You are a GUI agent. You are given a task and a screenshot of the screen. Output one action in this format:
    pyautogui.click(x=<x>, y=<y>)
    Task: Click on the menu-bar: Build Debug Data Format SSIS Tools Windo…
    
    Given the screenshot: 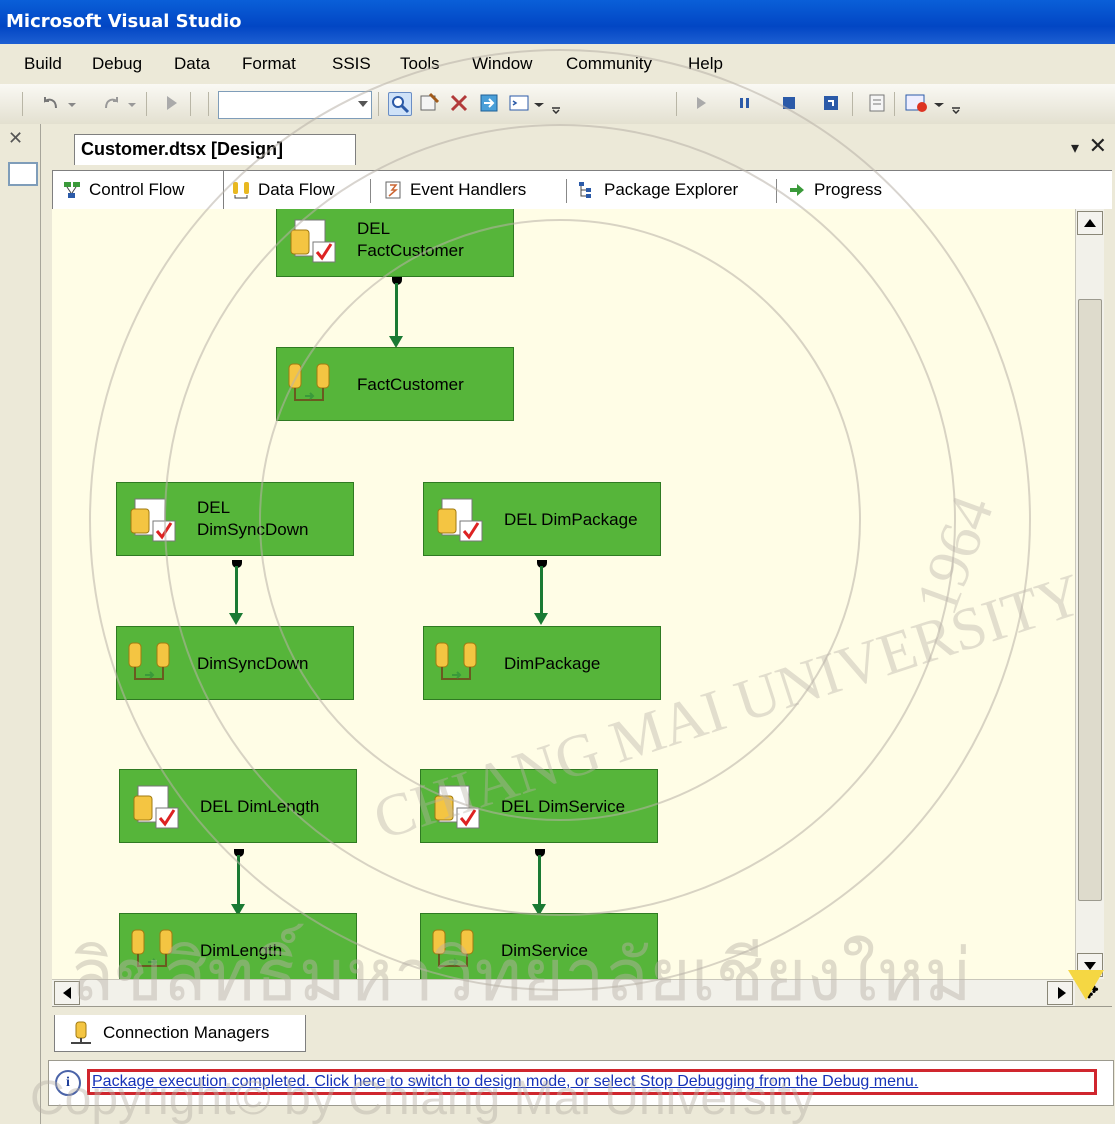 What is the action you would take?
    pyautogui.click(x=557, y=64)
    